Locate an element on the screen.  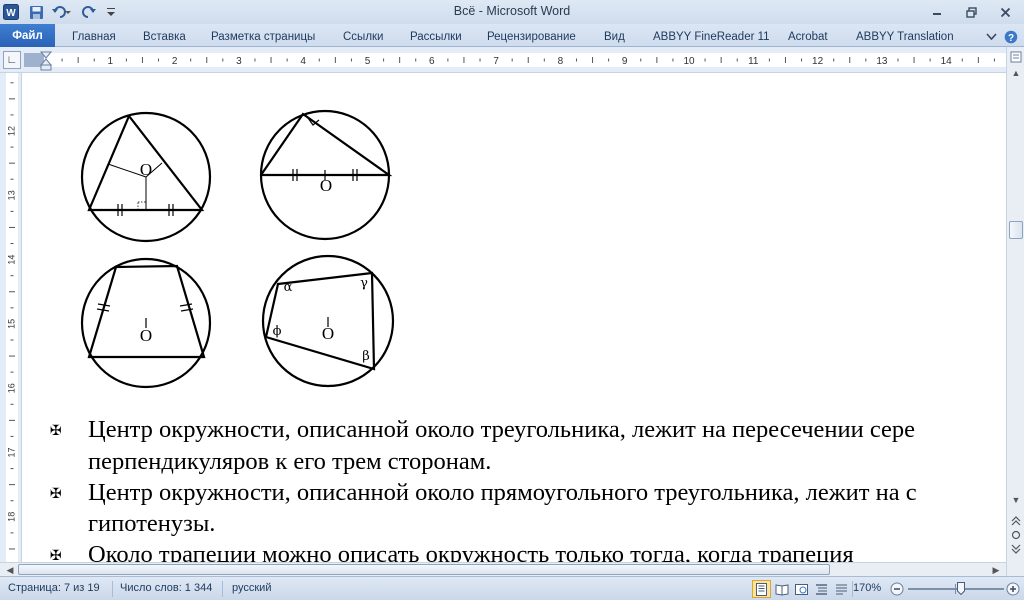
vertical-ruler: 12 13 14 15 16 17 18 is located at coordinates (11, 324).